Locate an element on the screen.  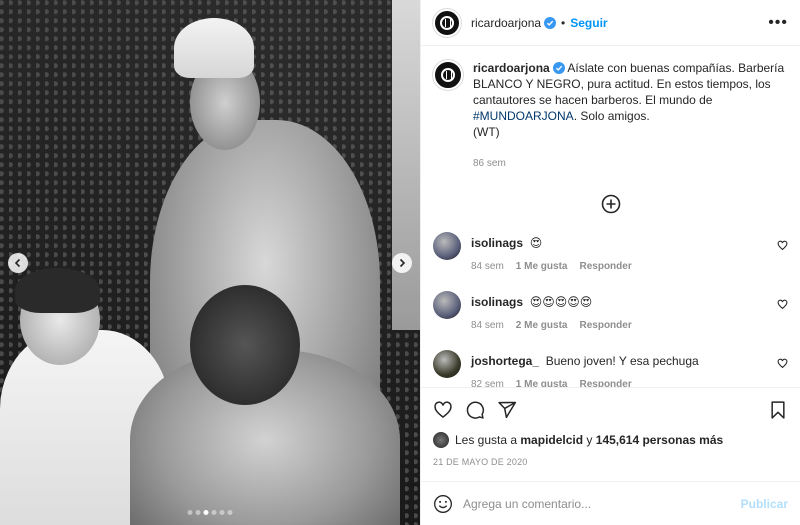
follow-button: Seguir is located at coordinates (588, 23).